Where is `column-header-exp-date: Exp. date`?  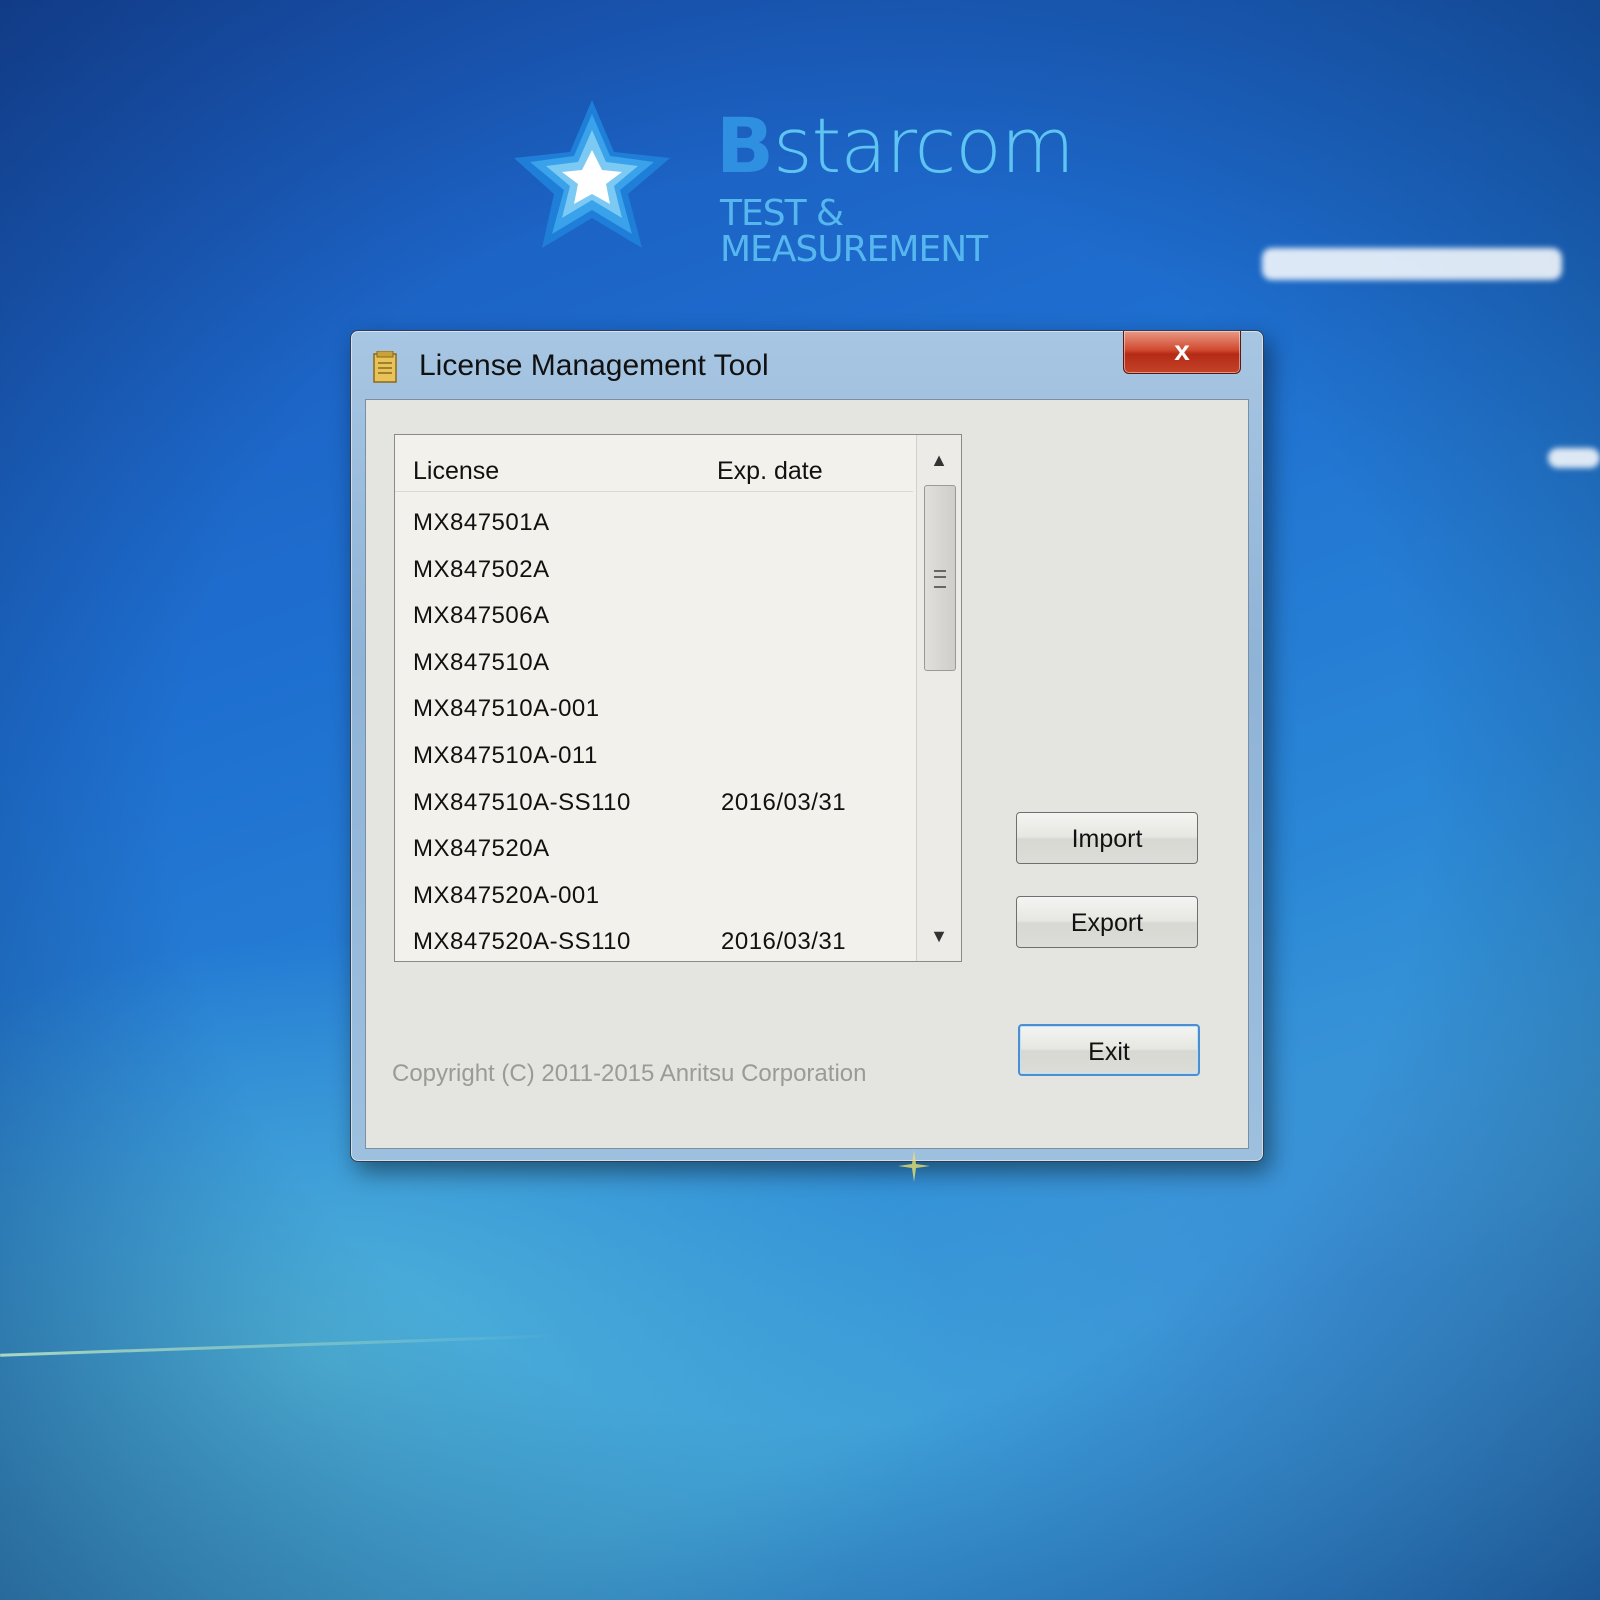
column-header-exp-date: Exp. date is located at coordinates (770, 471).